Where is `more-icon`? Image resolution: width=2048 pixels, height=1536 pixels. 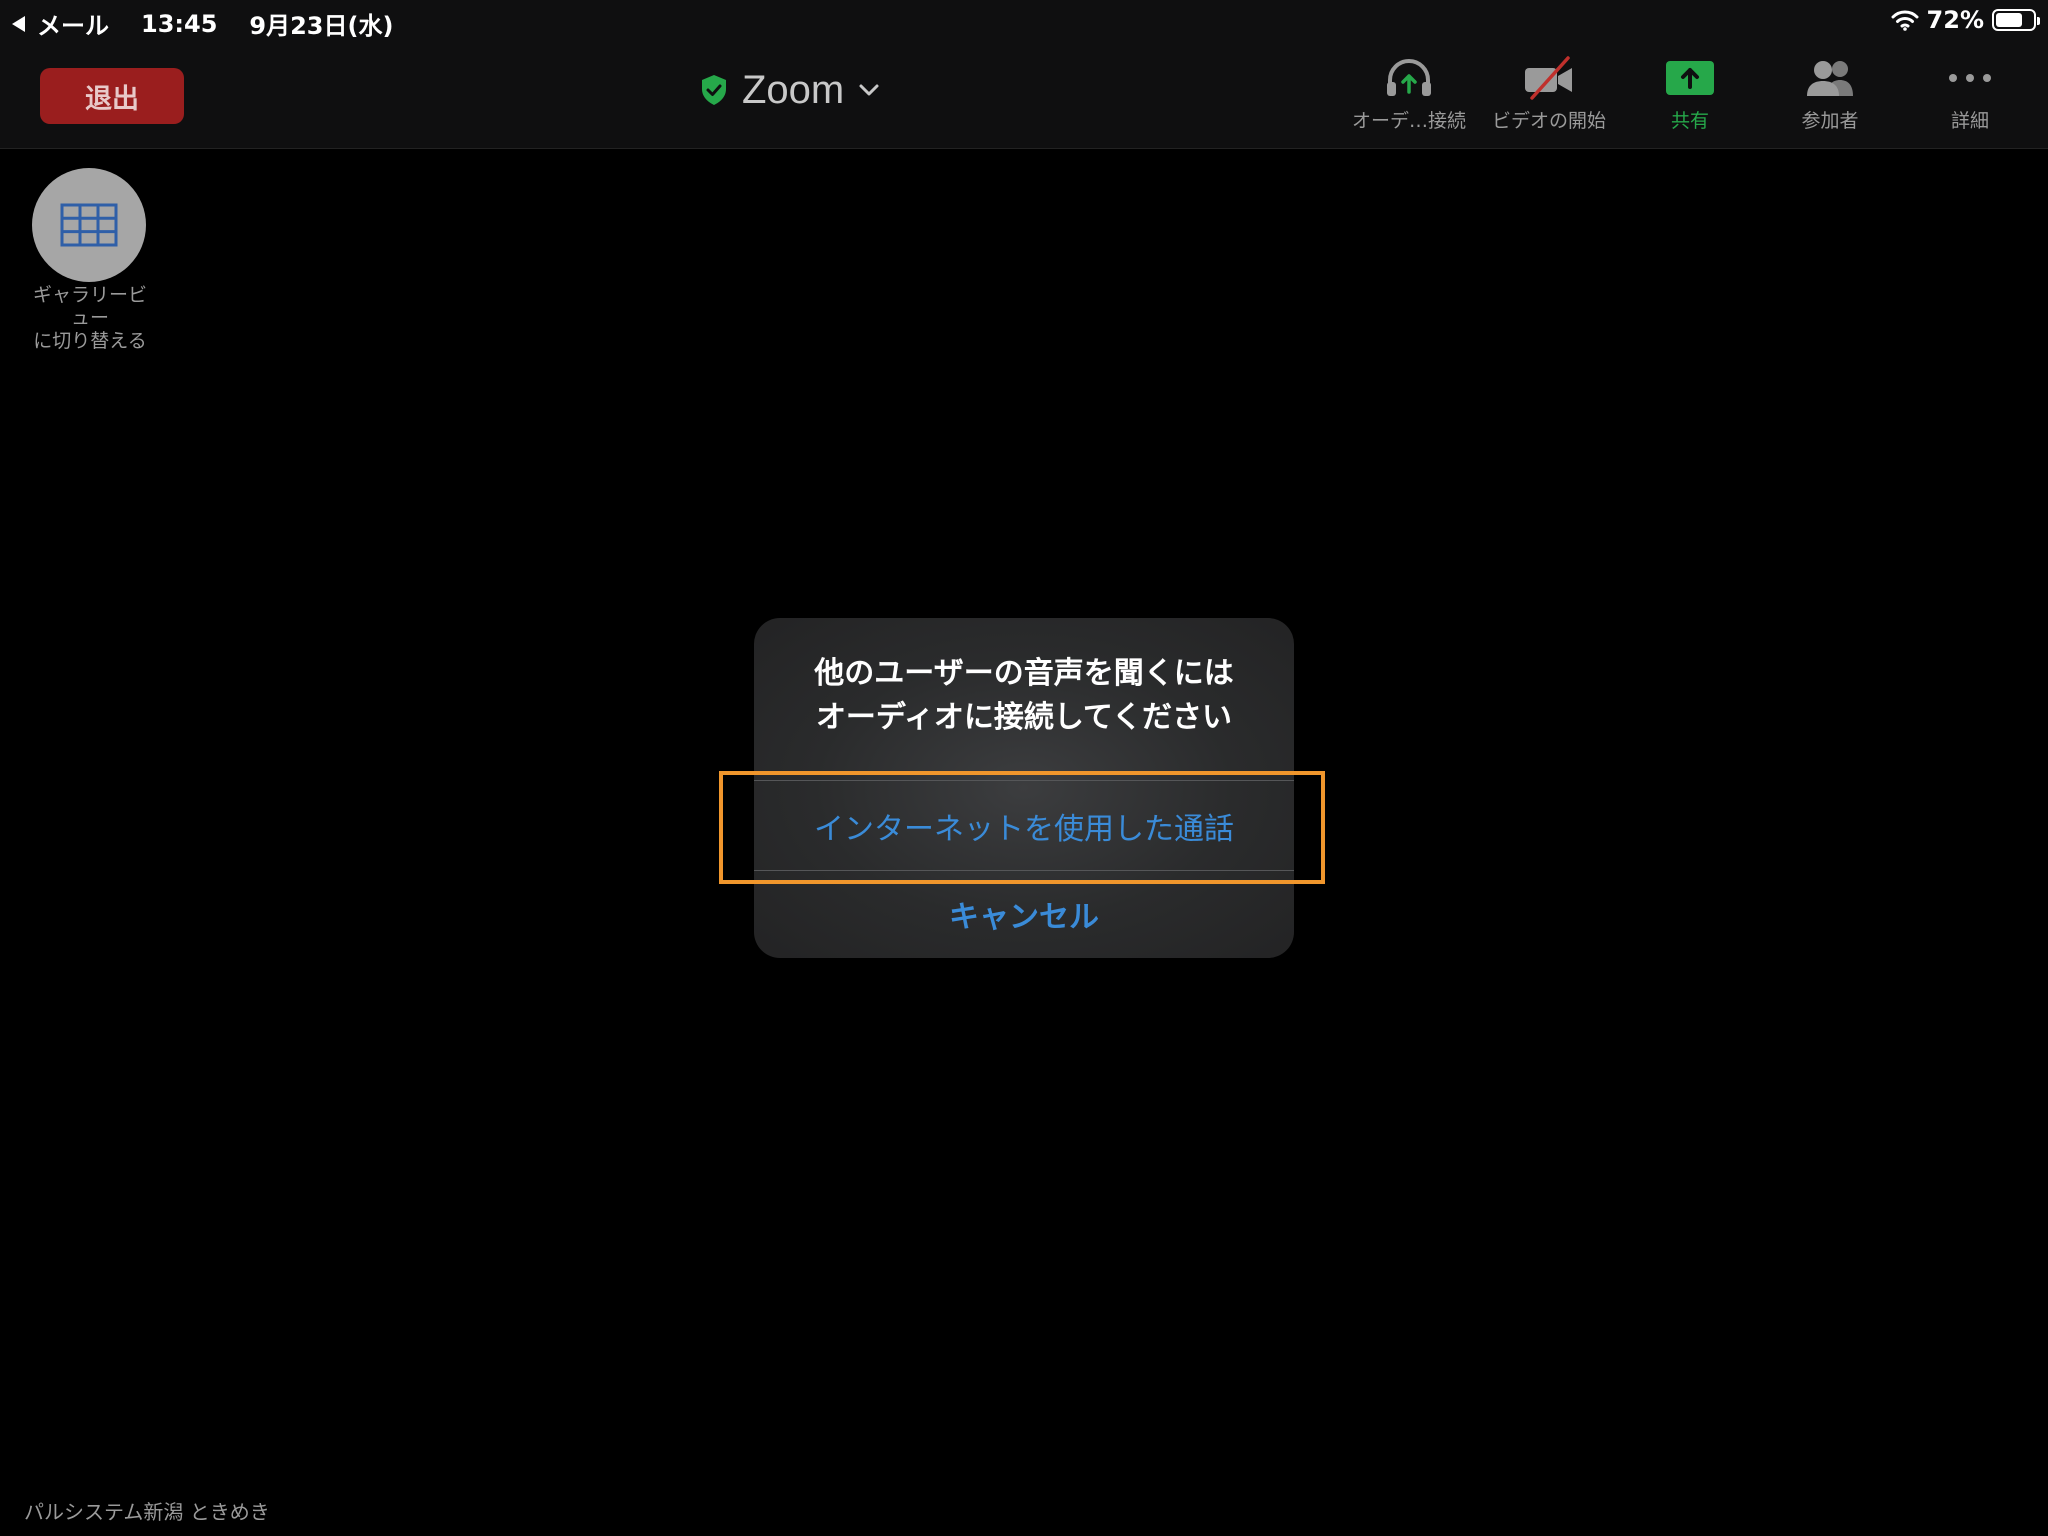 more-icon is located at coordinates (1970, 78).